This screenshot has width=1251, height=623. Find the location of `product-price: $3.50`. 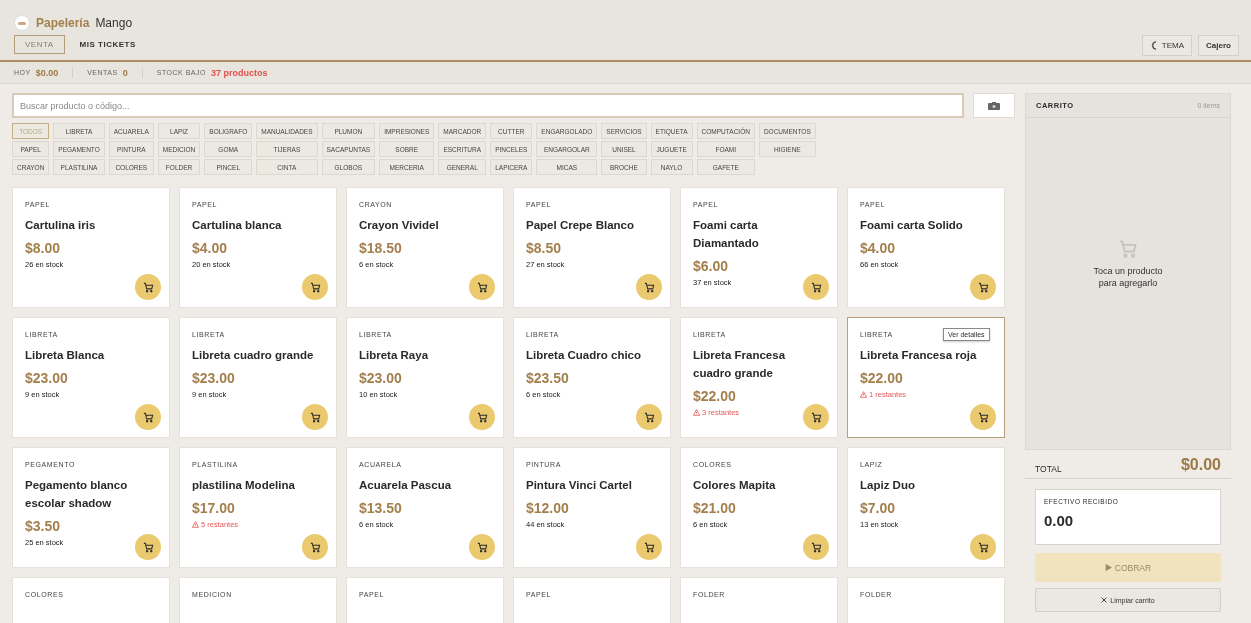

product-price: $3.50 is located at coordinates (43, 526).